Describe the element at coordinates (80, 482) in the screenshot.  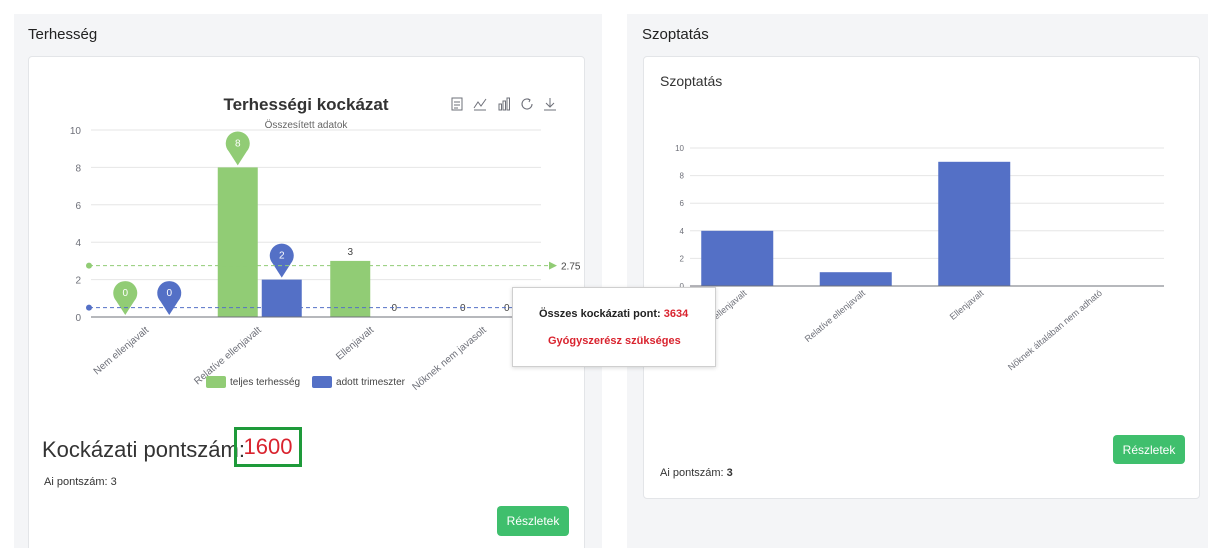
I see `pregnancy-ai-score: Ai pontszám: 3` at that location.